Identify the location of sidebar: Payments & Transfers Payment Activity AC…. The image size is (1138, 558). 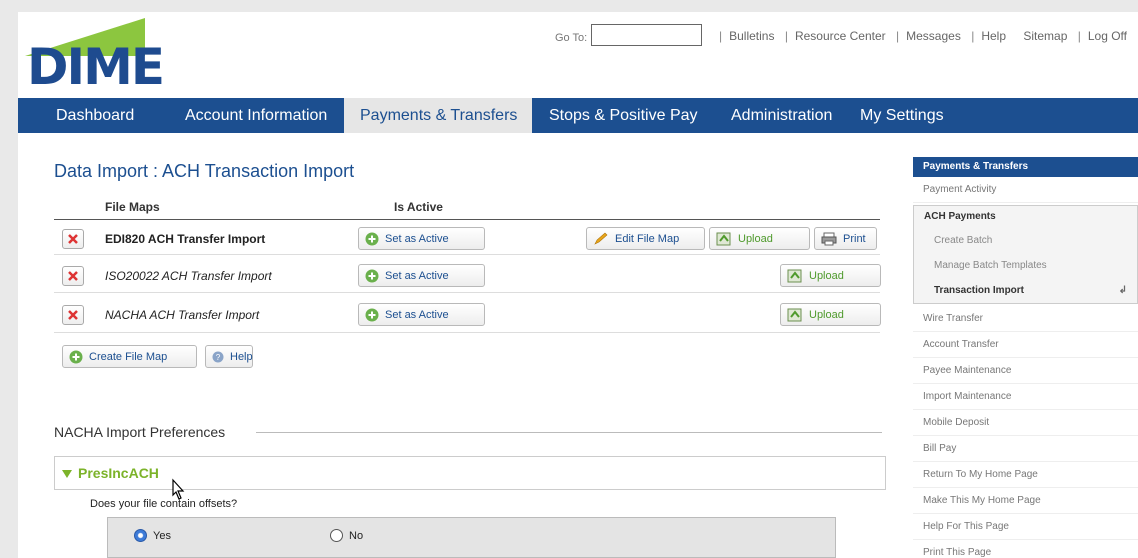
(1025, 357).